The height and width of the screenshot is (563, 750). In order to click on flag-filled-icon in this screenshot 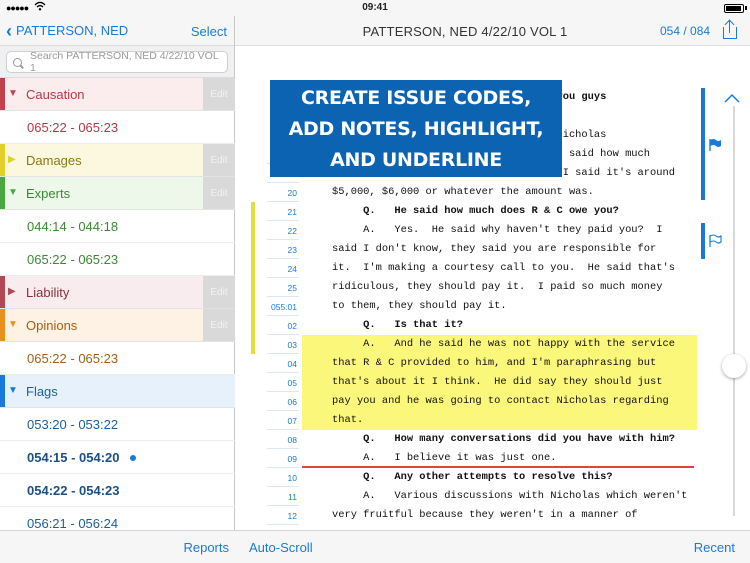, I will do `click(715, 145)`.